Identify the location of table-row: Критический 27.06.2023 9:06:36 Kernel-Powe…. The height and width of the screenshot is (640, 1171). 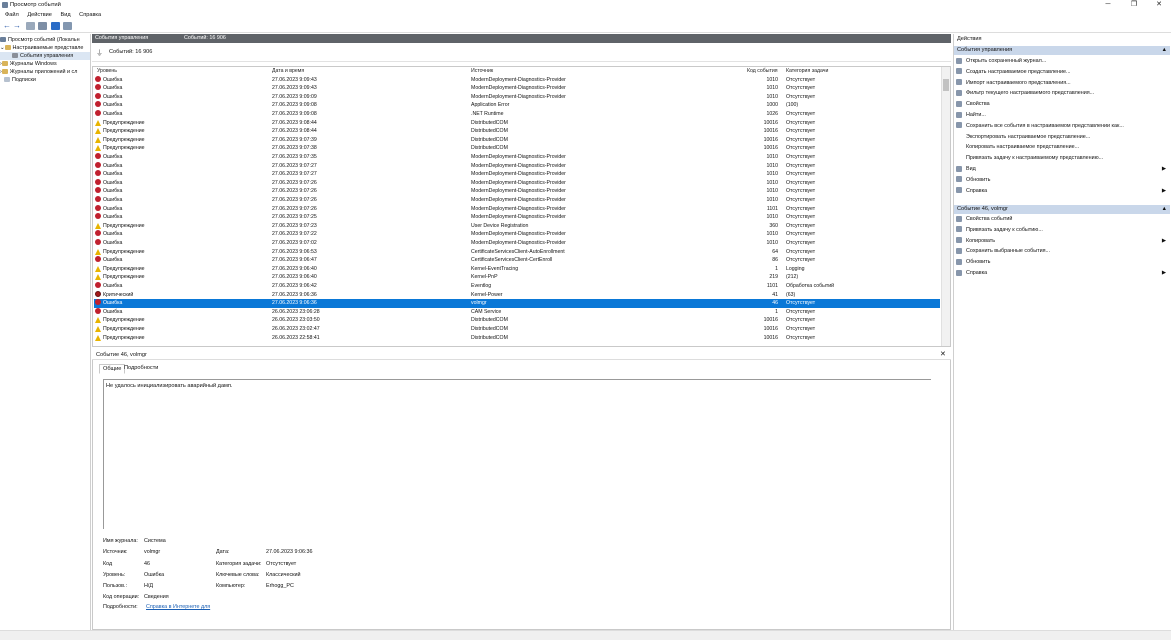
(517, 295).